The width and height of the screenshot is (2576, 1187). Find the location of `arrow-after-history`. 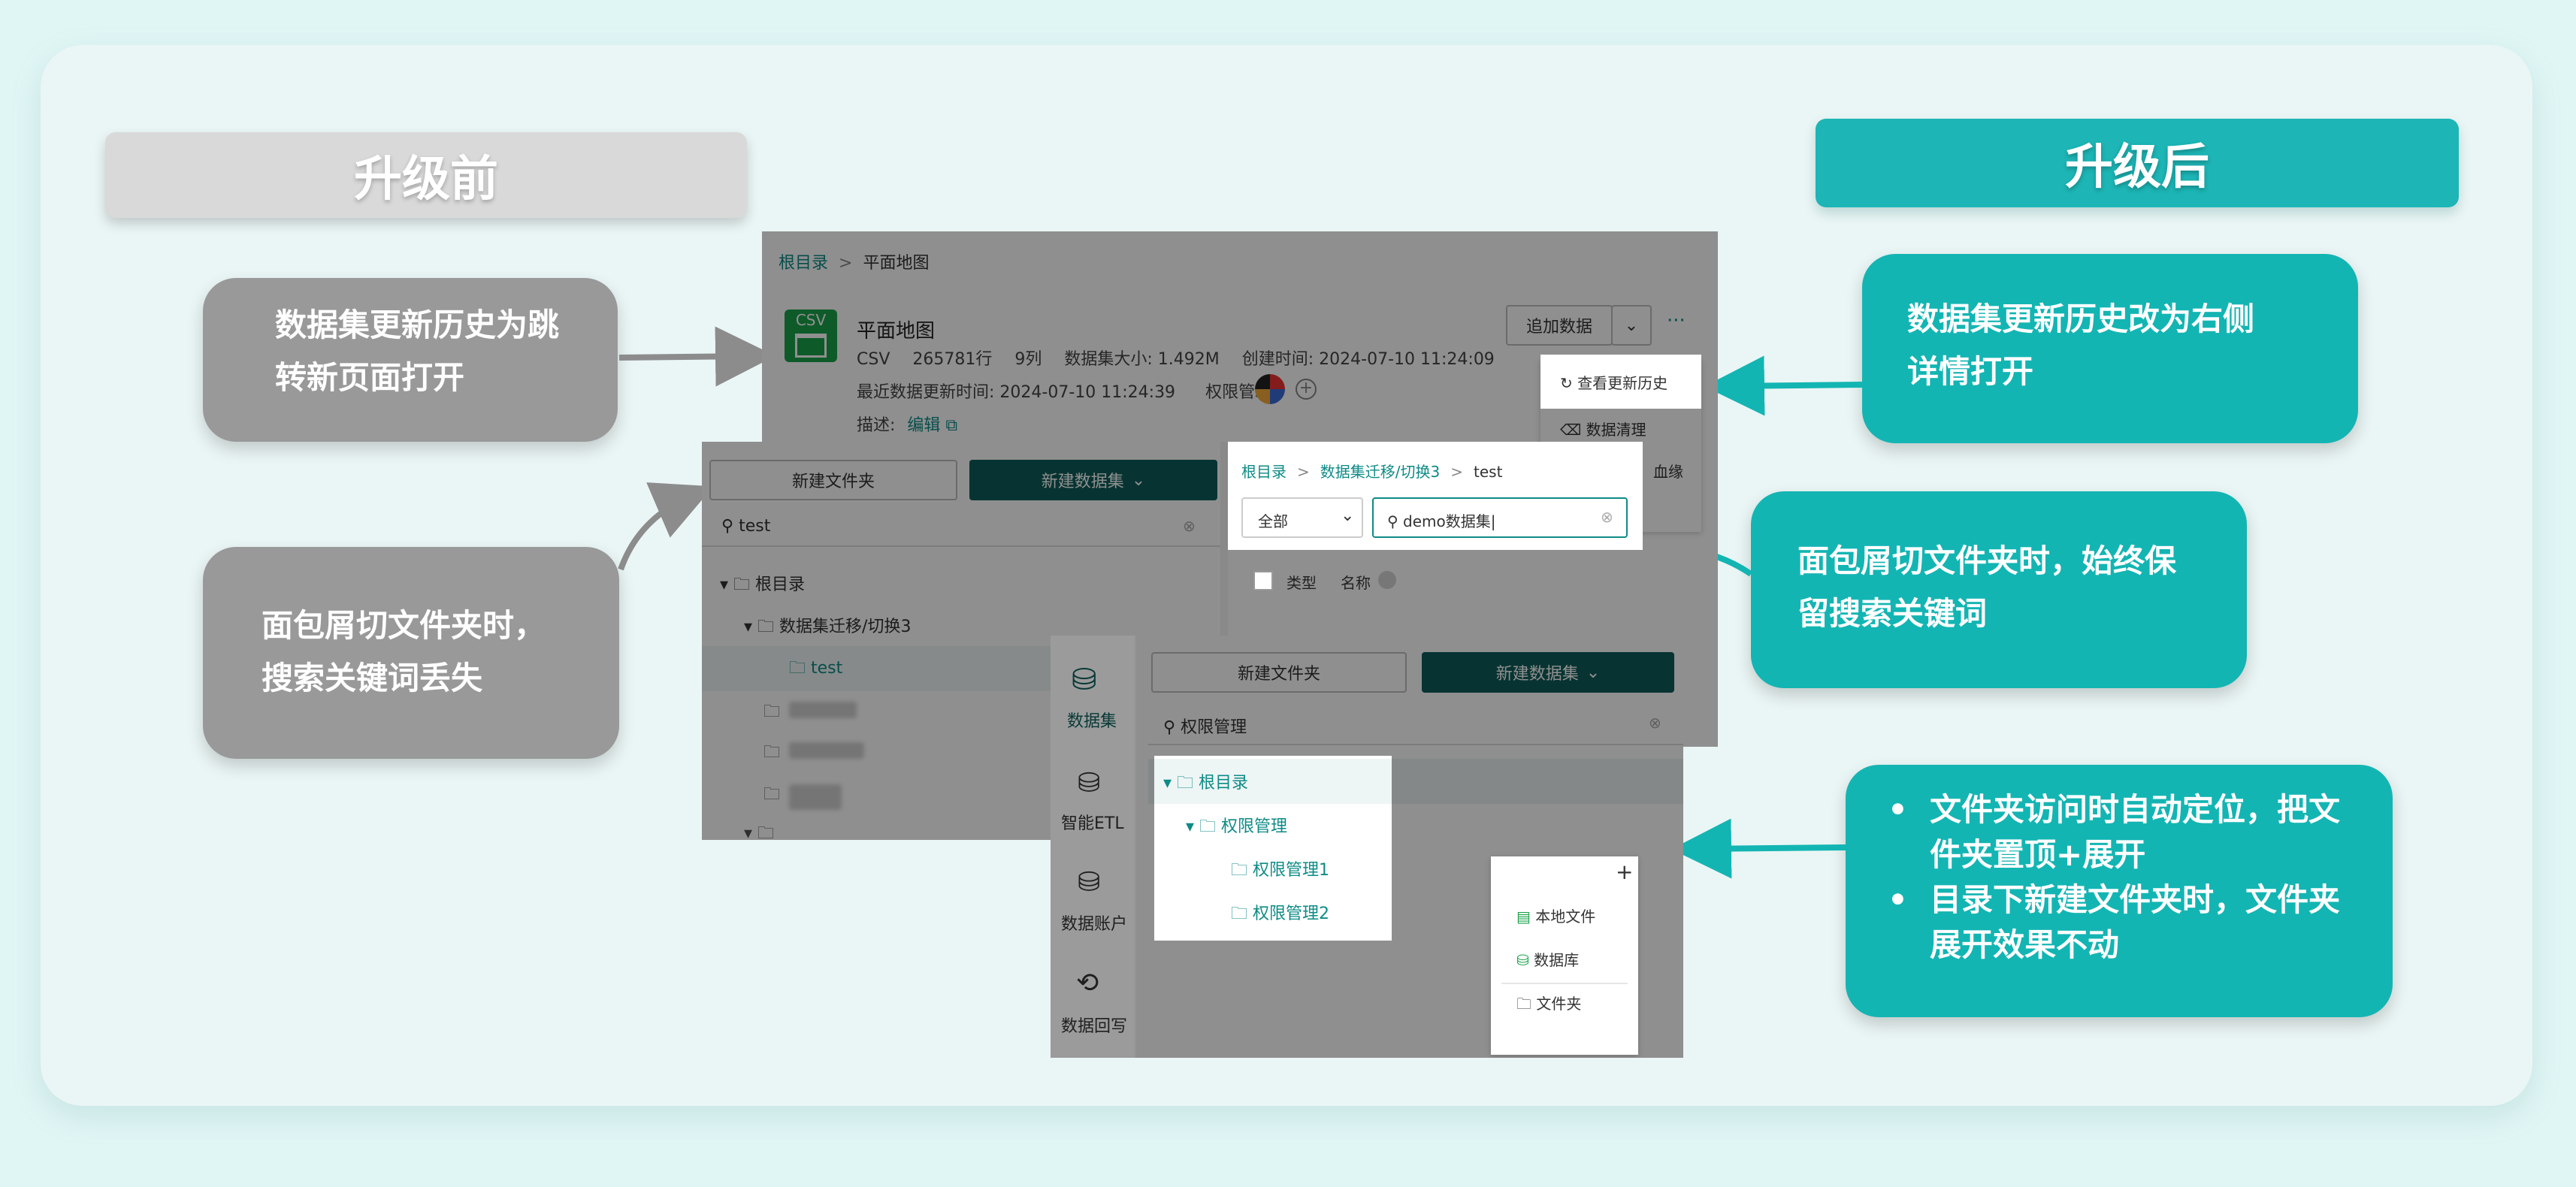

arrow-after-history is located at coordinates (1784, 385).